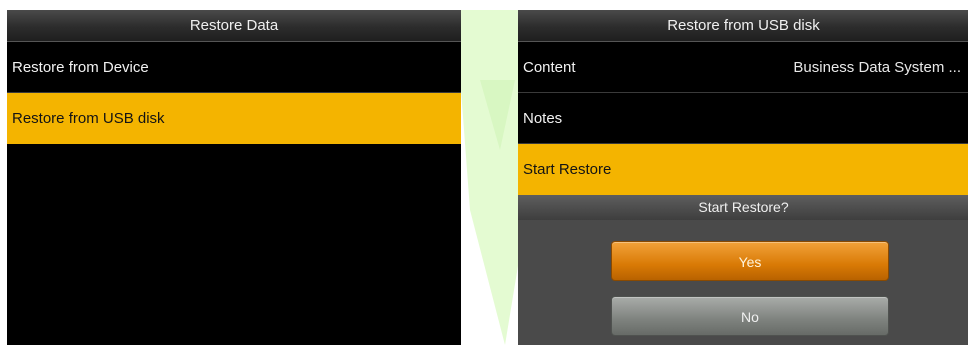 Image resolution: width=968 pixels, height=345 pixels. I want to click on yes-button: Yes, so click(750, 261).